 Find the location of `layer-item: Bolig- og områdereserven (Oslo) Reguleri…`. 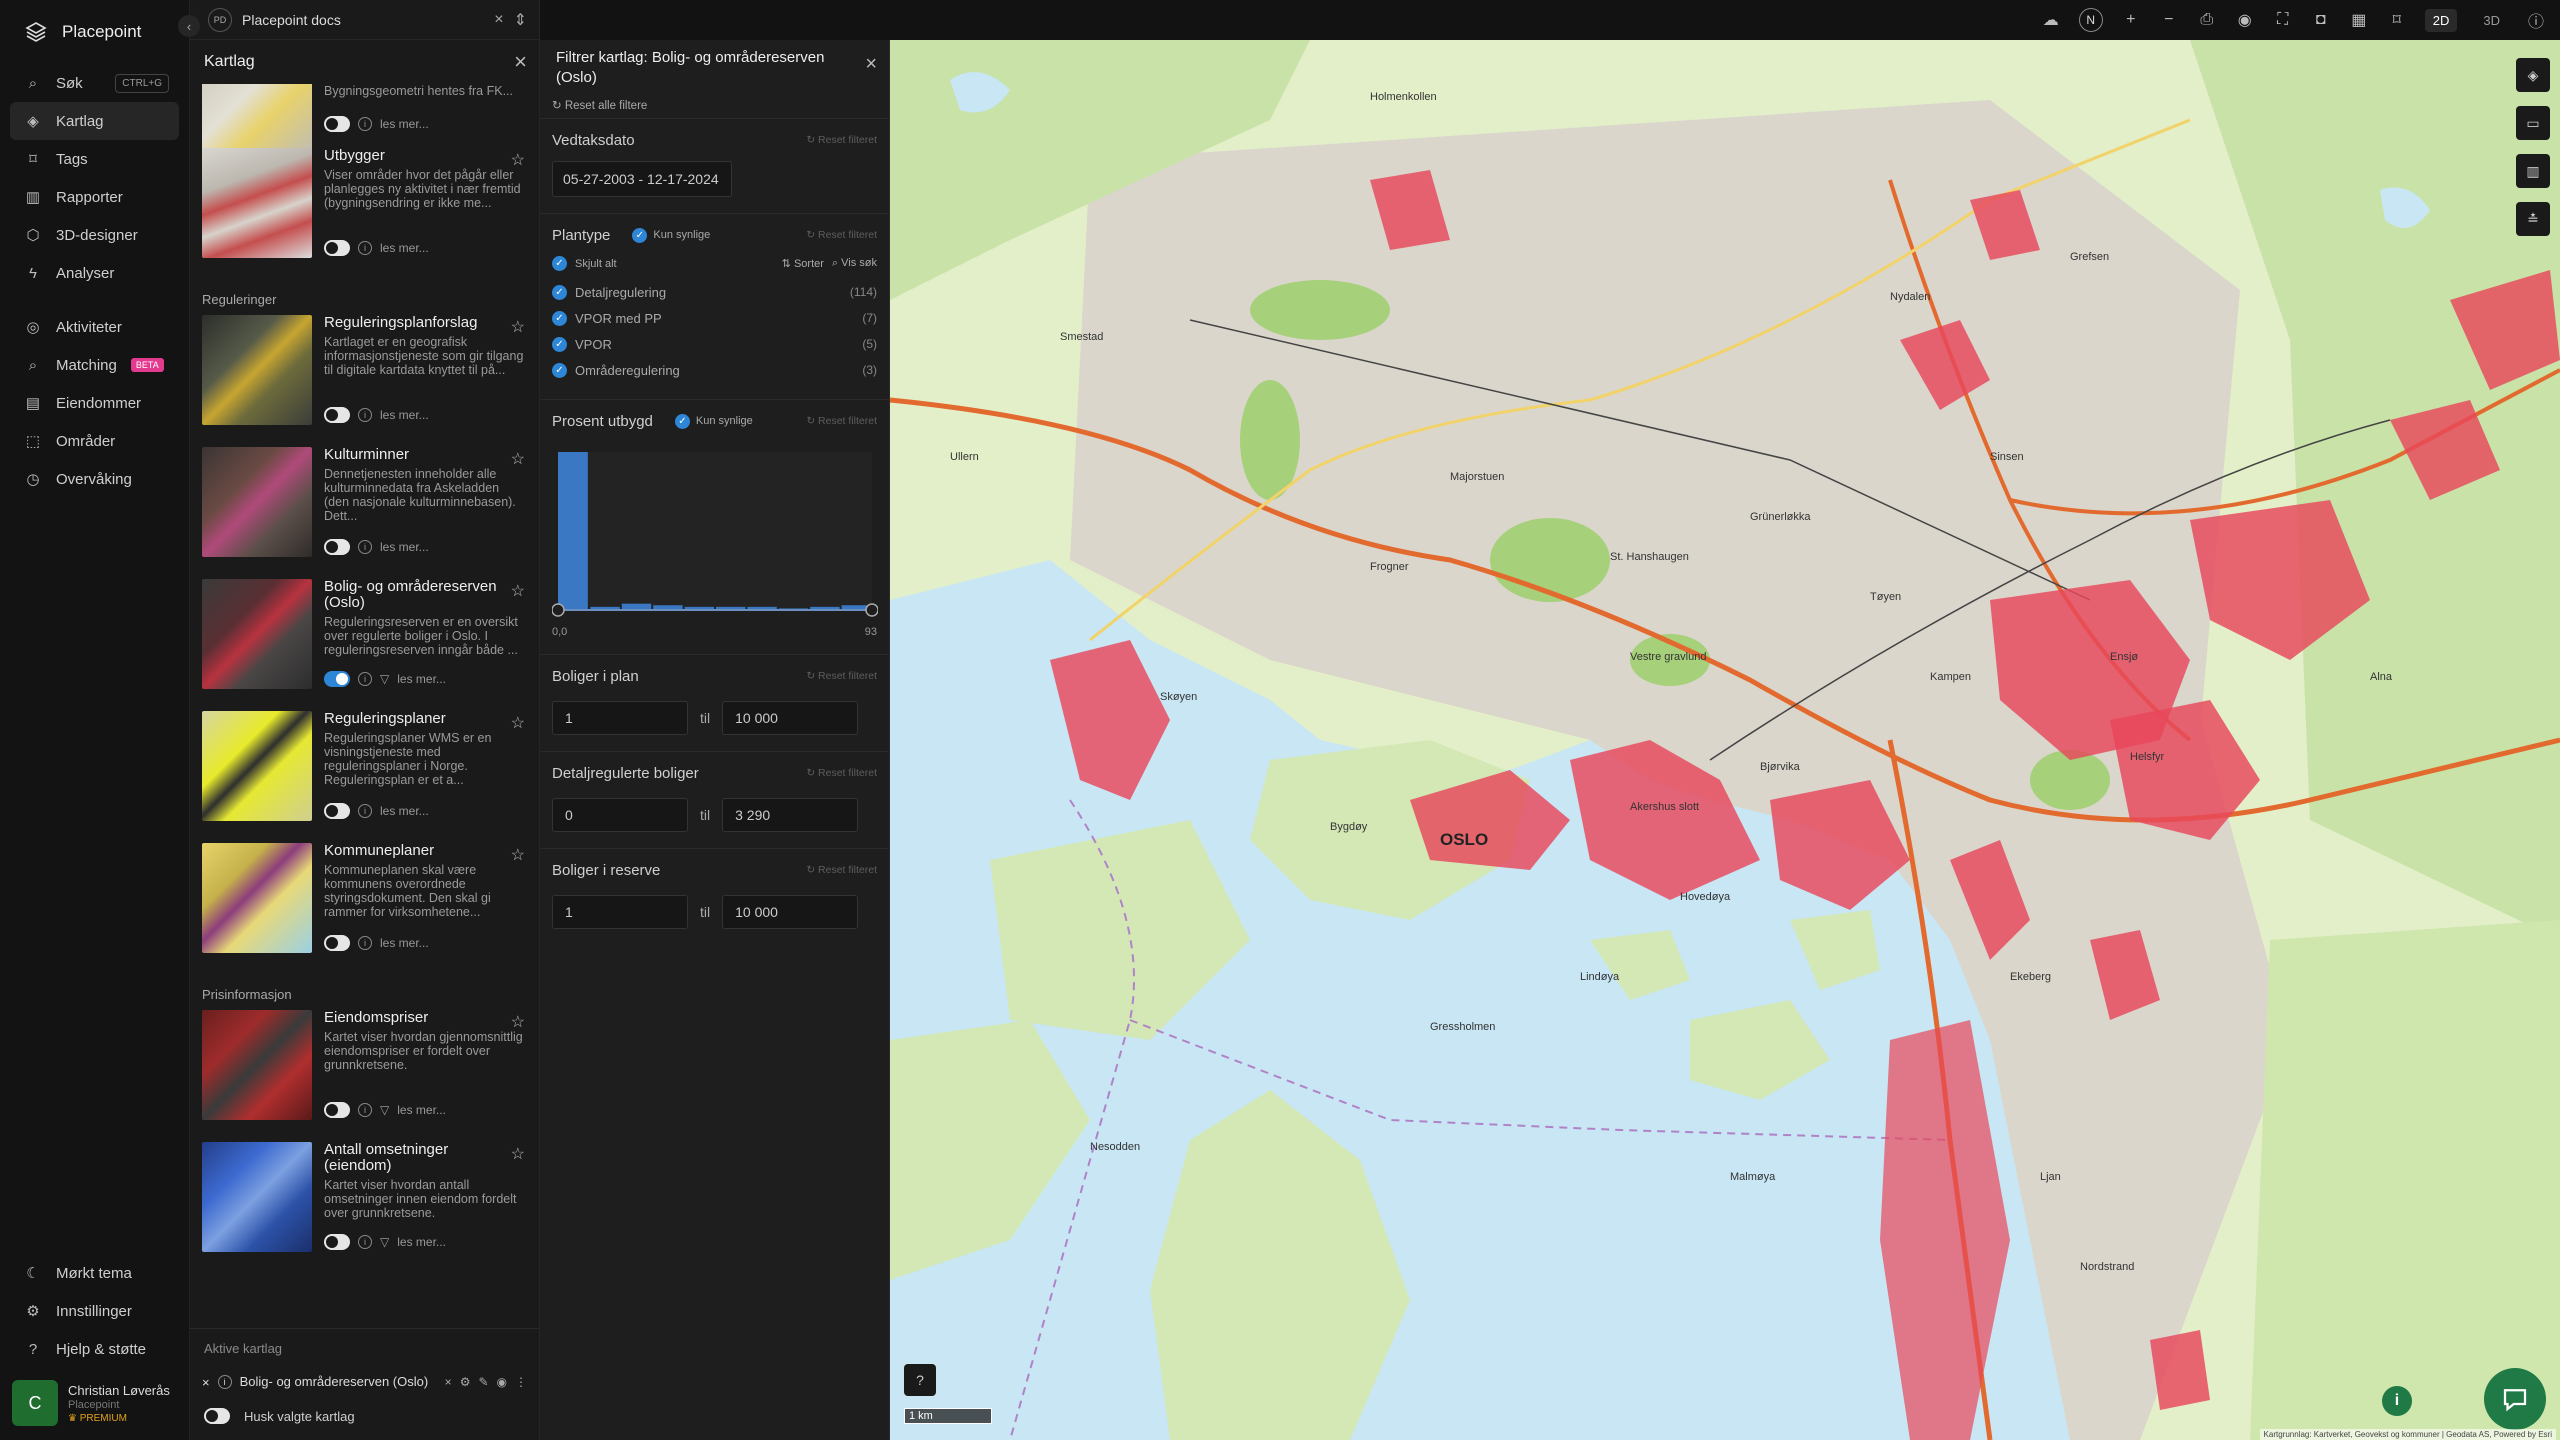

layer-item: Bolig- og områdereserven (Oslo) Reguleri… is located at coordinates (364, 645).